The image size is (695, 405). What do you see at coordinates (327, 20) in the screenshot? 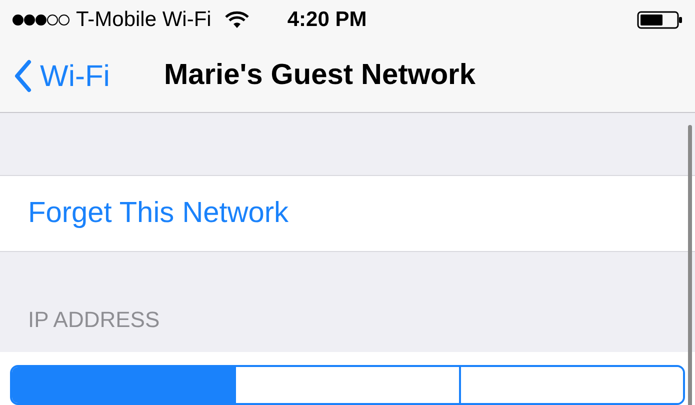
I see `status-time: 4:20 PM` at bounding box center [327, 20].